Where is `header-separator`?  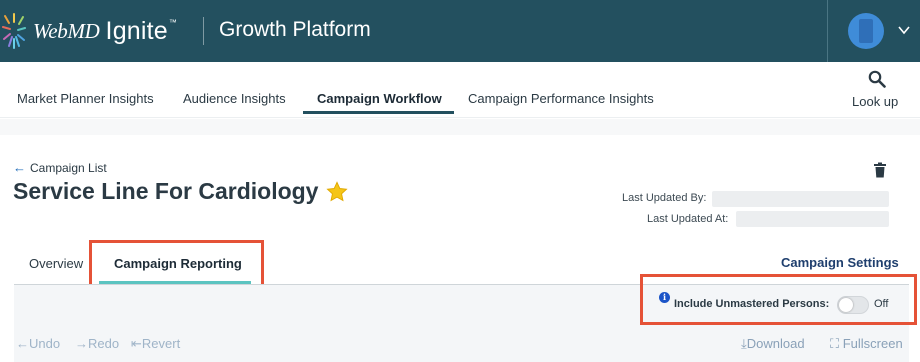
header-separator is located at coordinates (827, 31).